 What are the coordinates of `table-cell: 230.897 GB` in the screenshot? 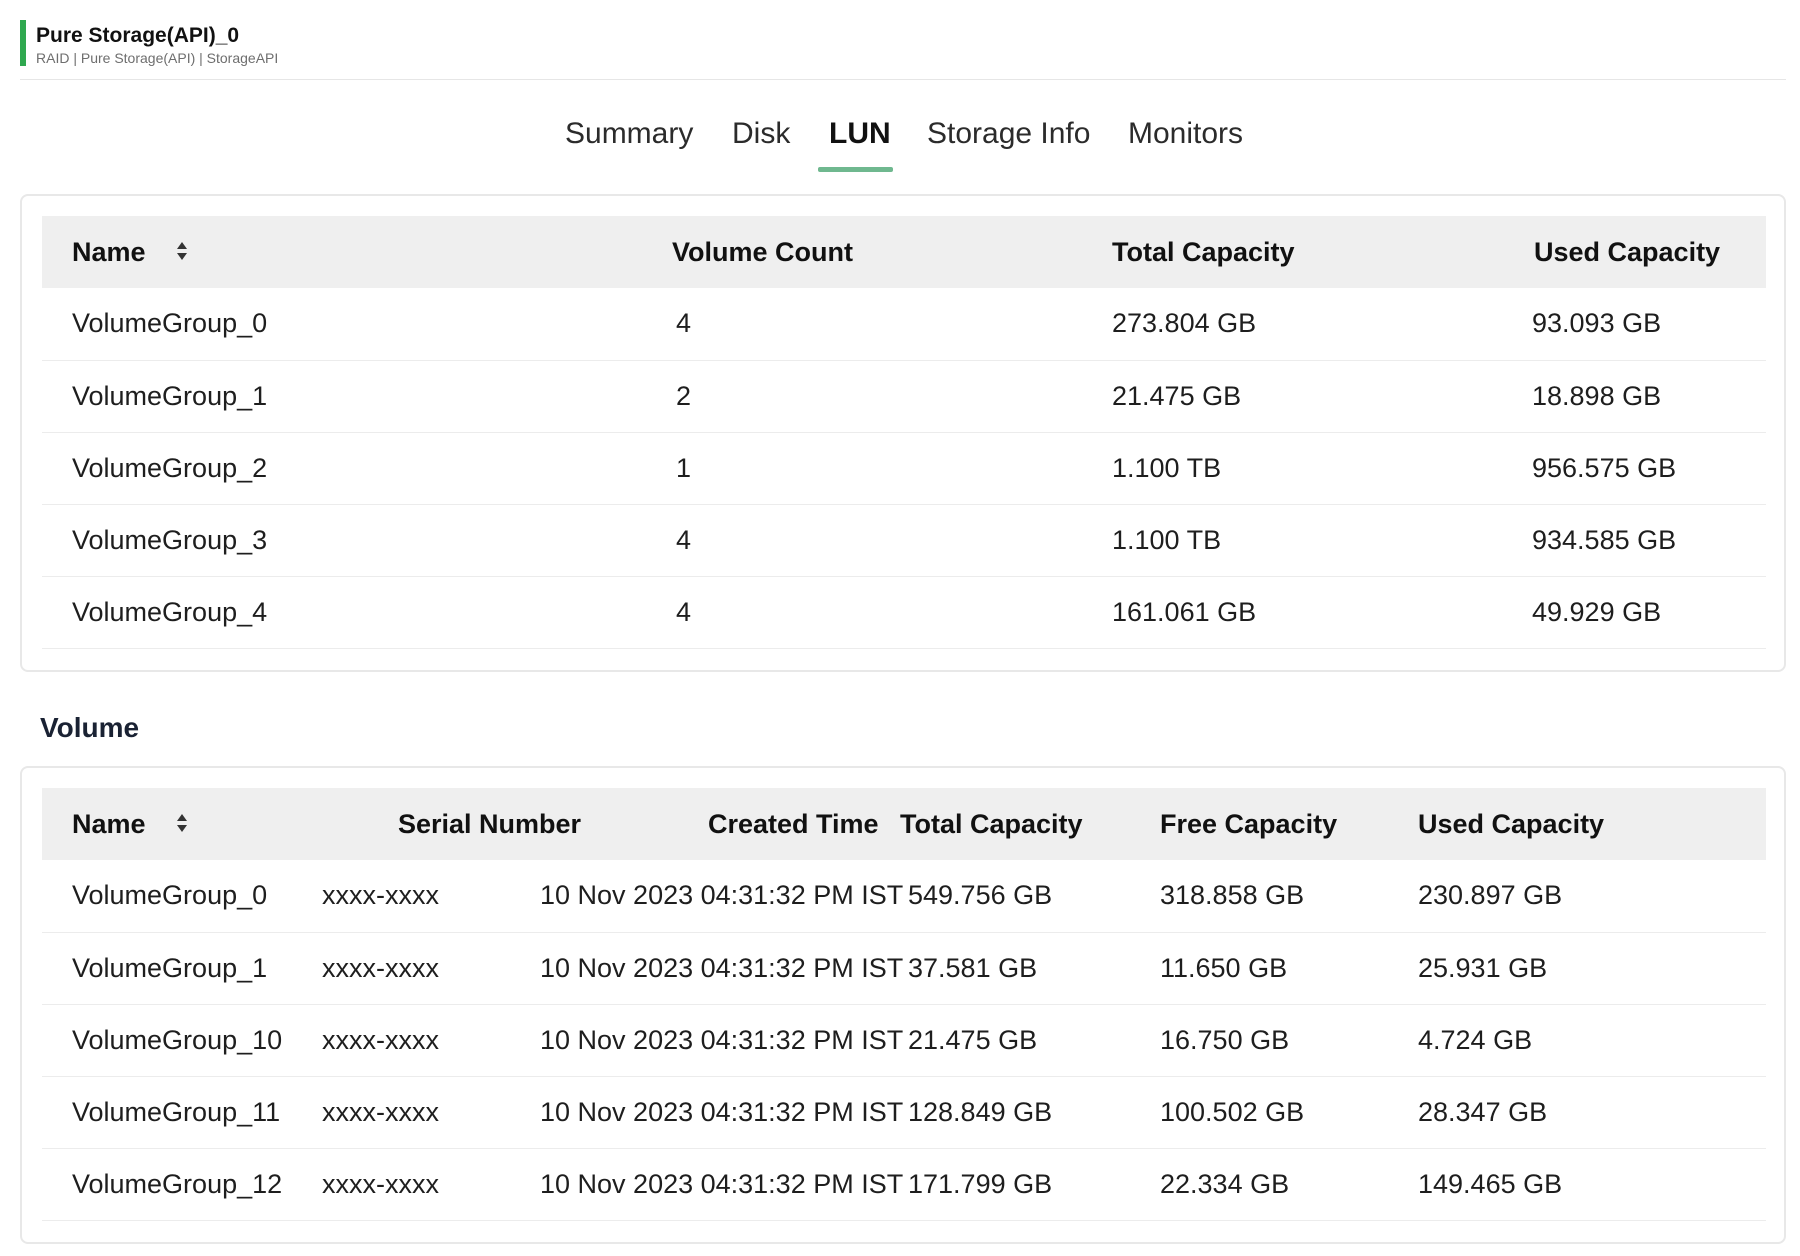 It's located at (1490, 895).